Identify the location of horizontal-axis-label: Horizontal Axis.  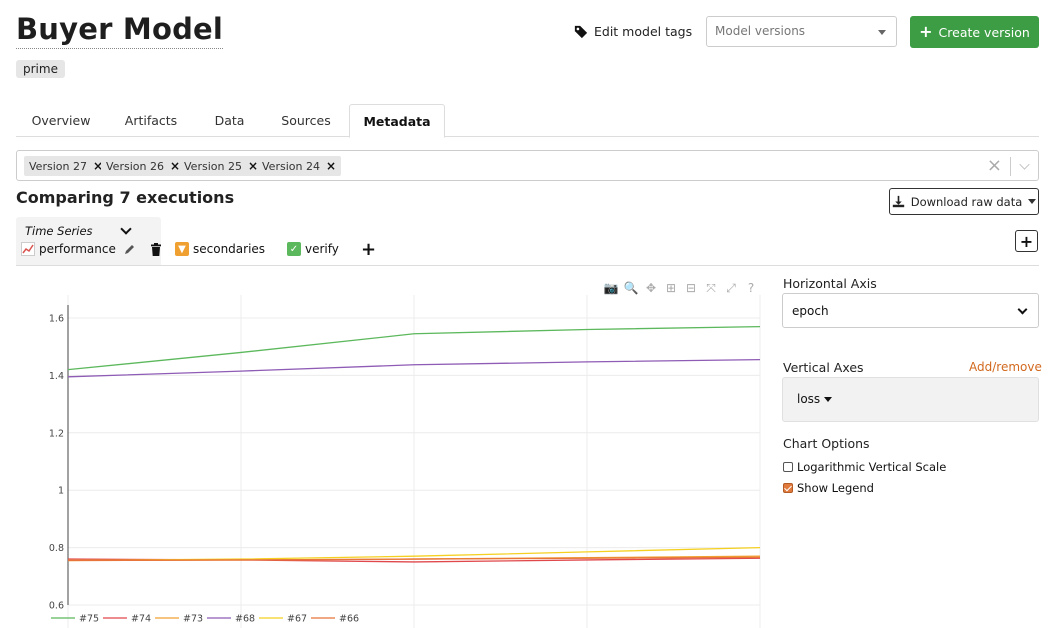
(830, 283).